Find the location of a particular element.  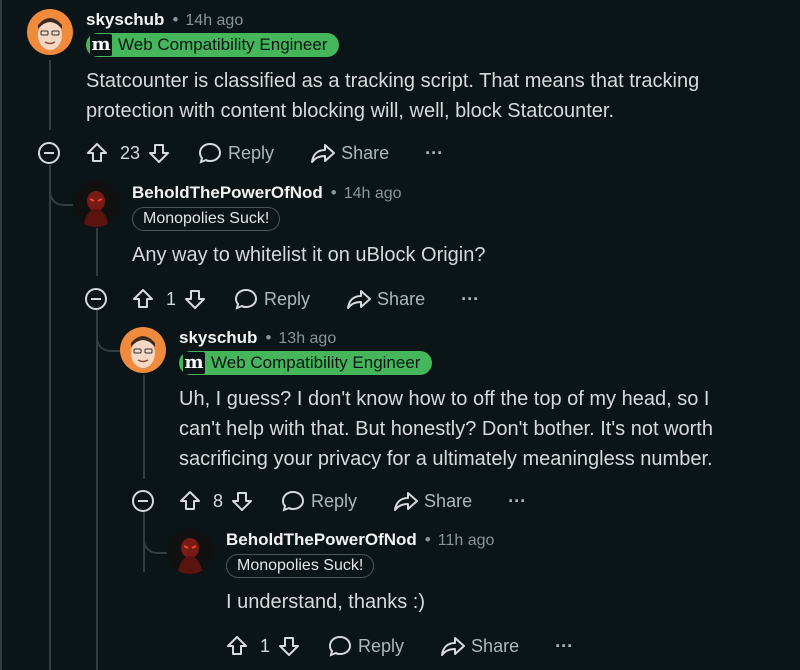

thread-line-root is located at coordinates (1, 335).